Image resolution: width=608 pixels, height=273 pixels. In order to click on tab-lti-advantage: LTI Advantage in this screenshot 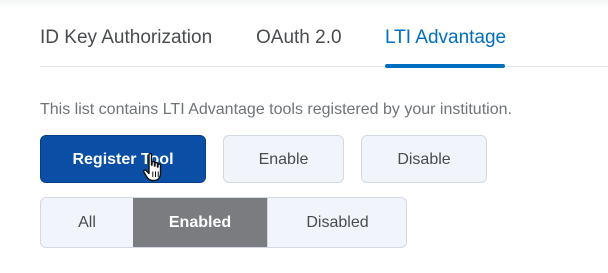, I will do `click(445, 38)`.